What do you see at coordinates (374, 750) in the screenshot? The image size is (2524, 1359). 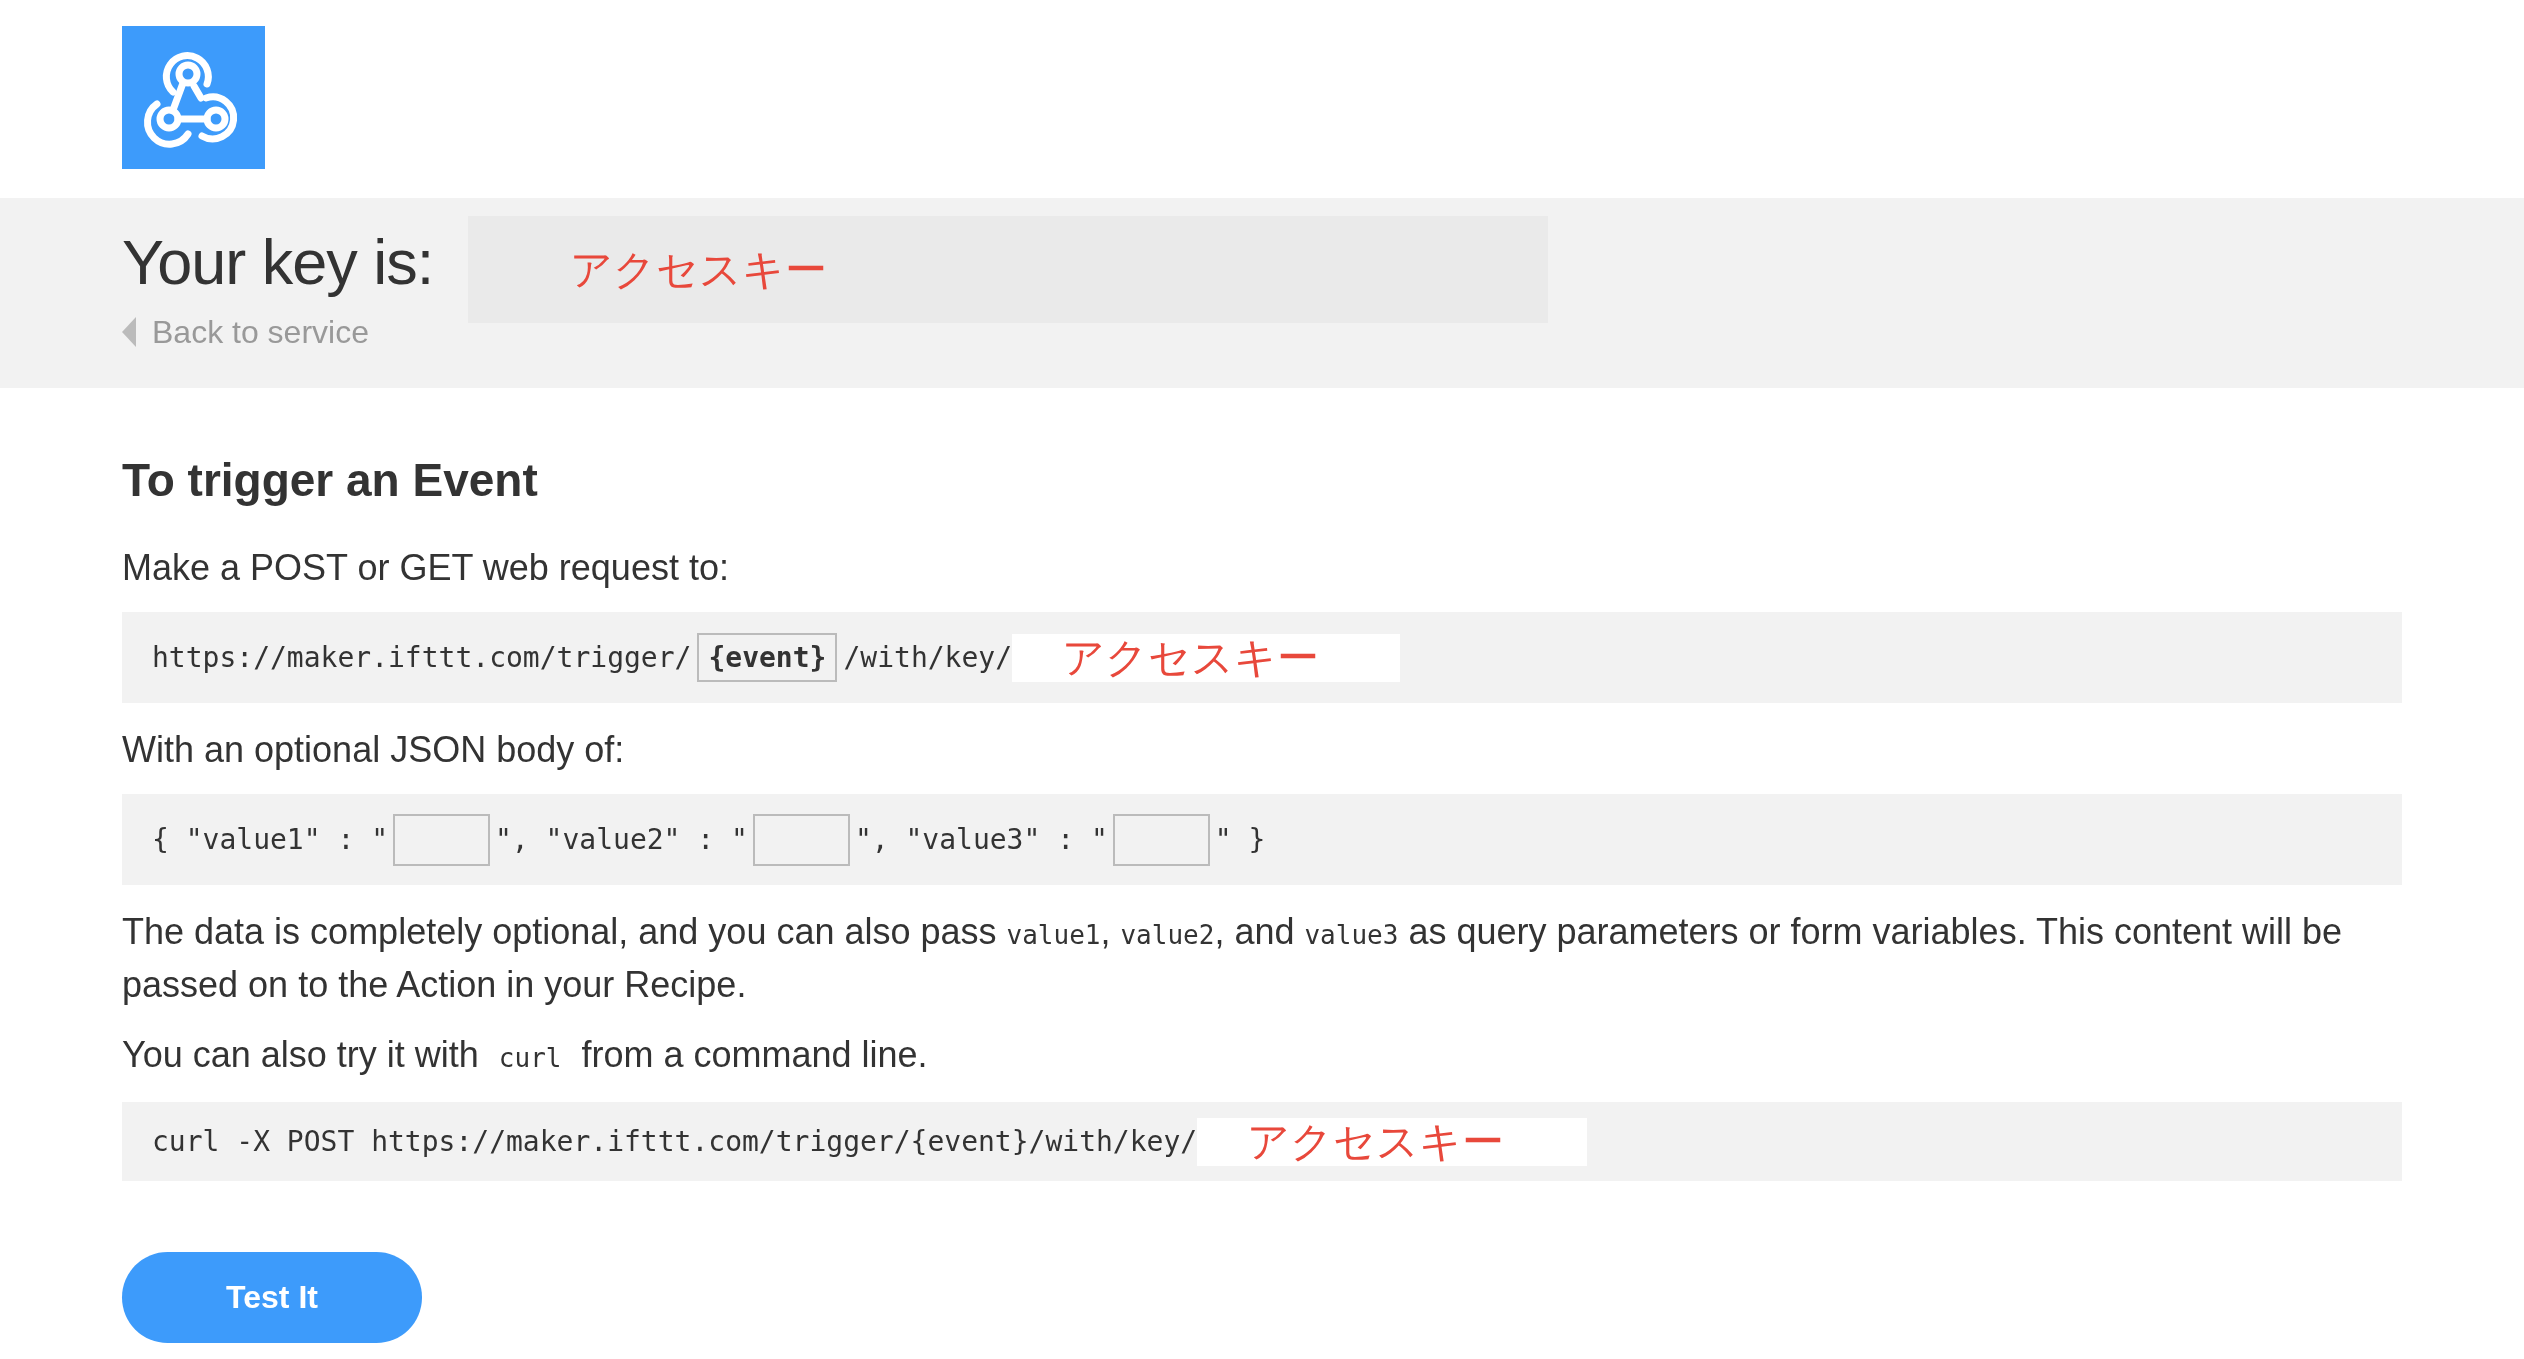 I see `body-intro: With an optional JSON body of:` at bounding box center [374, 750].